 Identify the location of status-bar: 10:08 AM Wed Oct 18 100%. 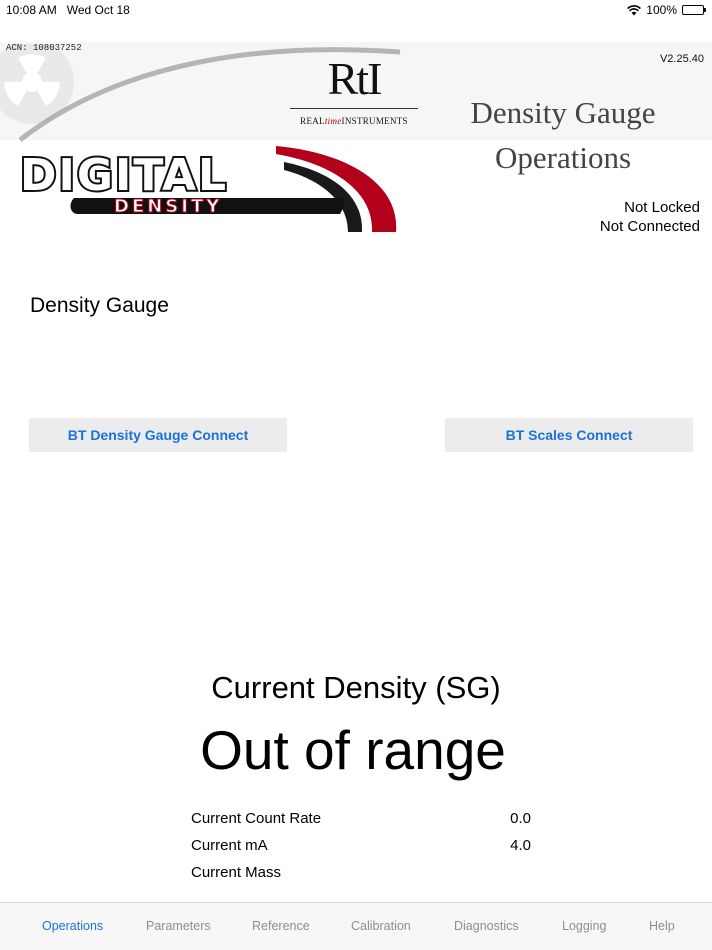
(356, 11).